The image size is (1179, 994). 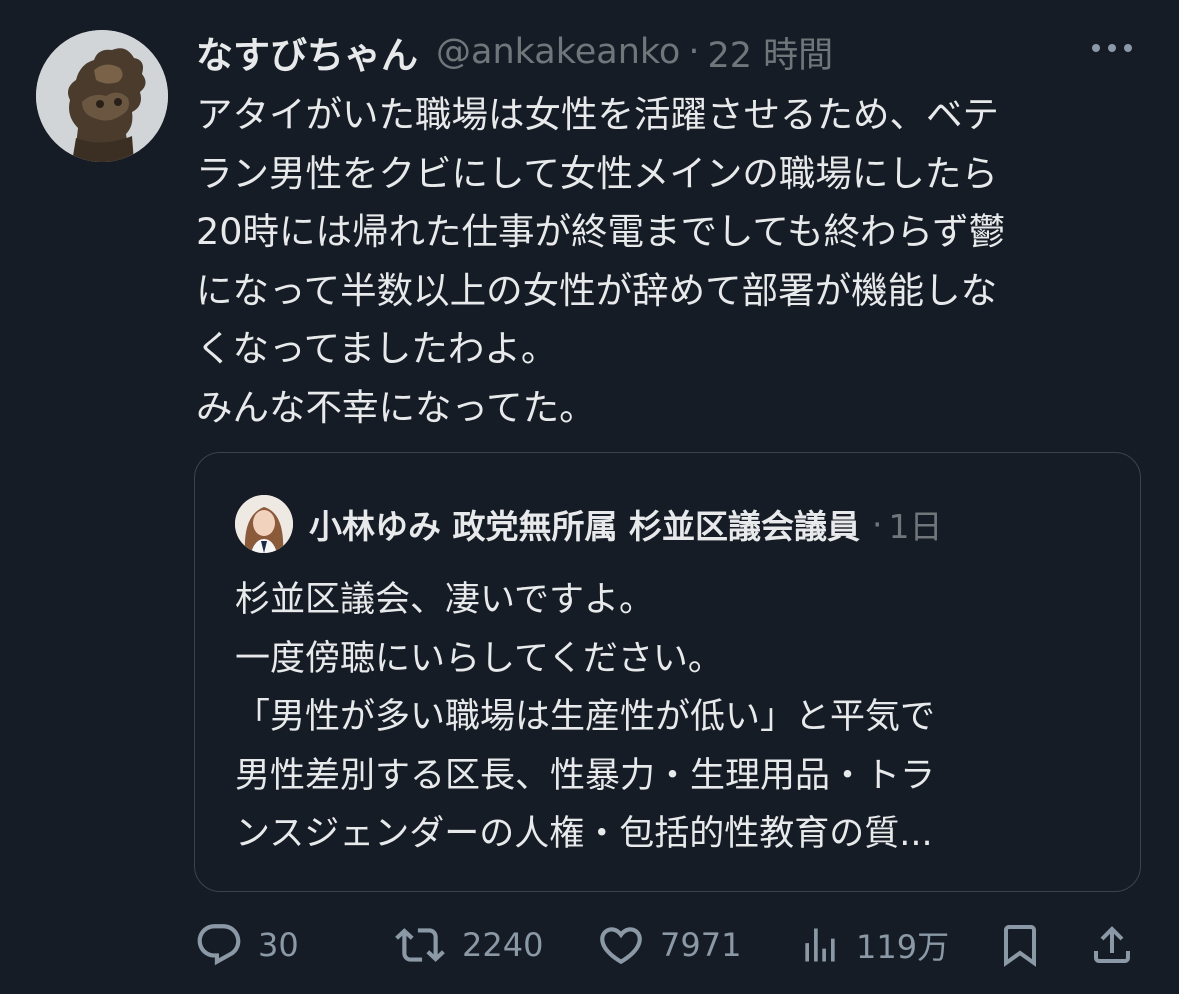 What do you see at coordinates (771, 52) in the screenshot?
I see `tweet-timestamp: 22 時間` at bounding box center [771, 52].